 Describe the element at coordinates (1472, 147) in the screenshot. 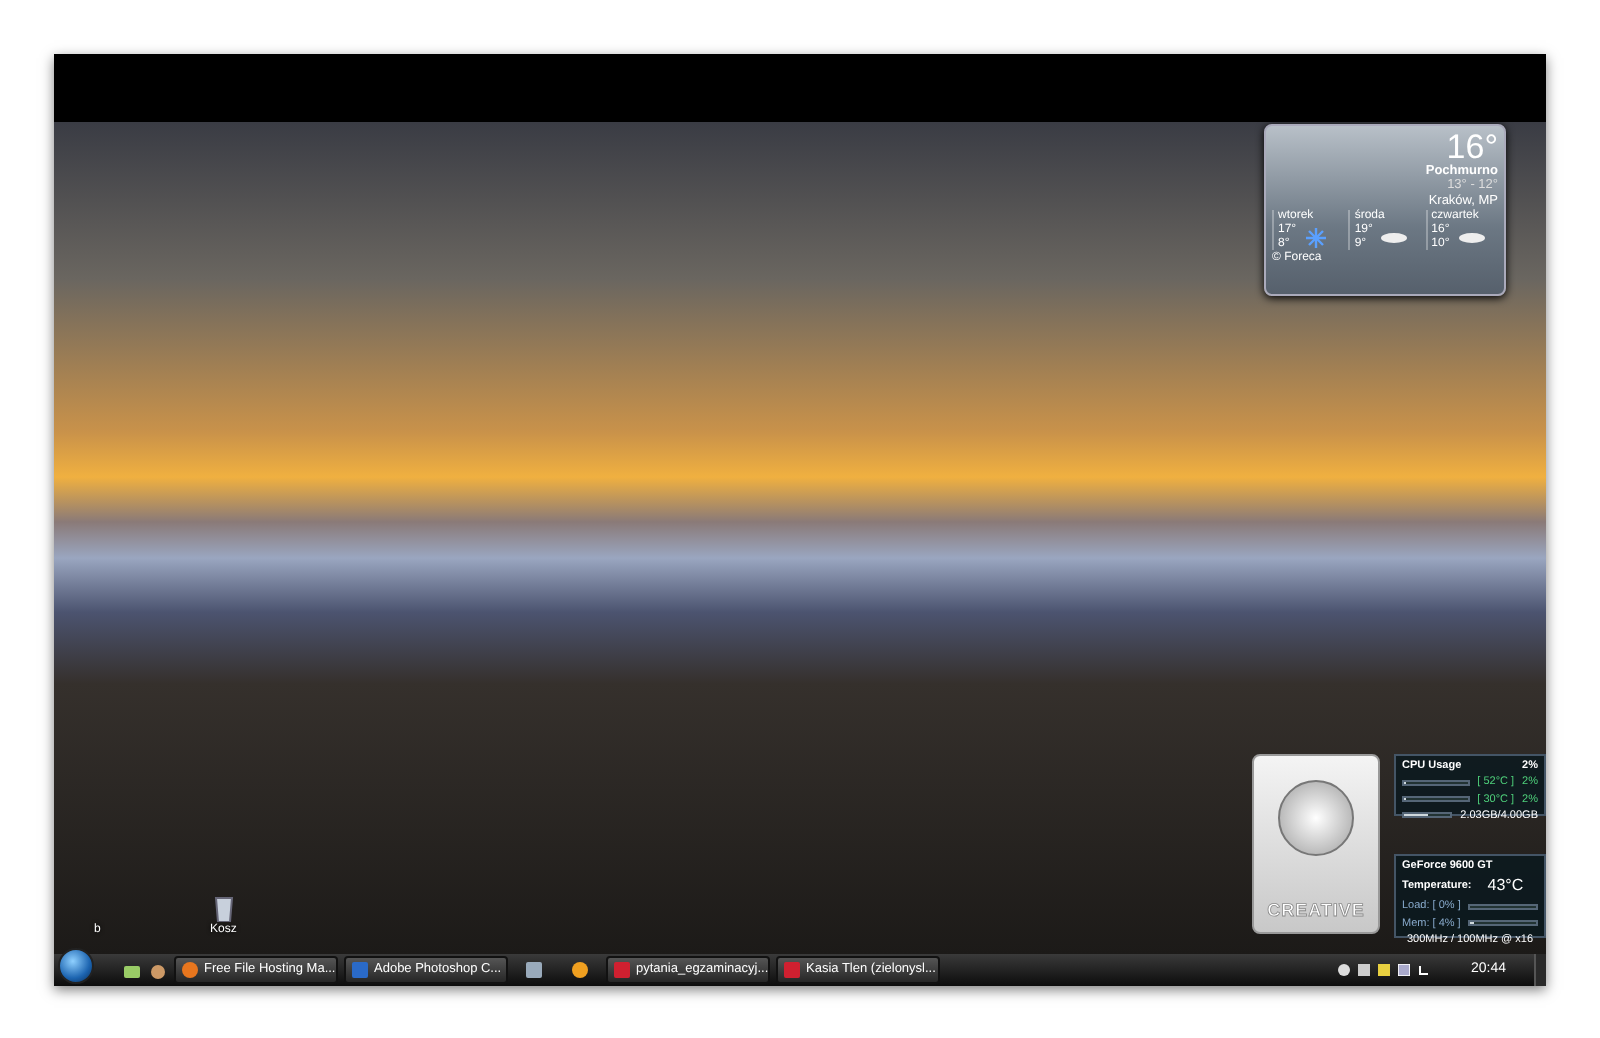

I see `temperature-text: 16°` at that location.